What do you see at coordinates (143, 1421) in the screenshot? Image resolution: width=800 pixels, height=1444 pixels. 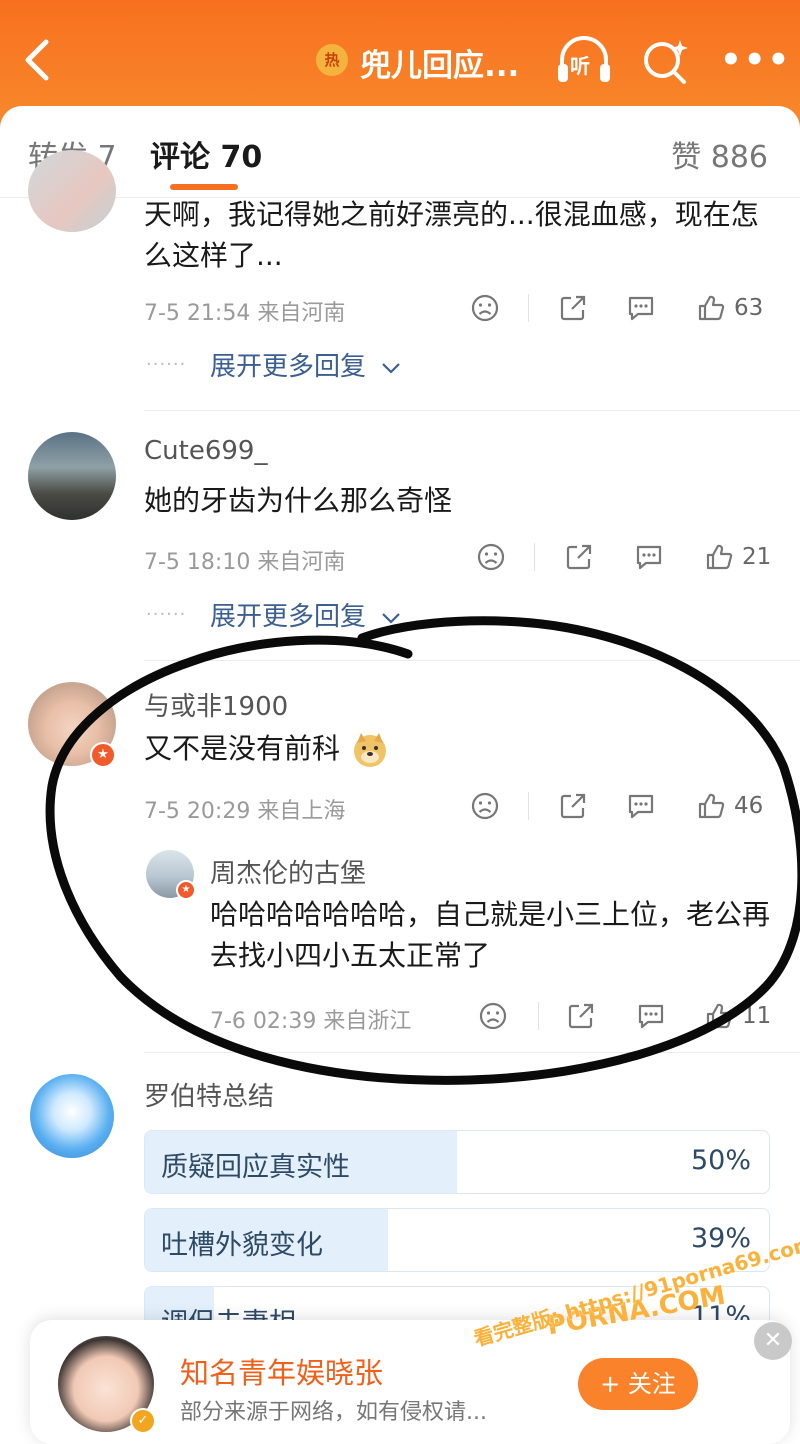 I see `verified-badge: ✓` at bounding box center [143, 1421].